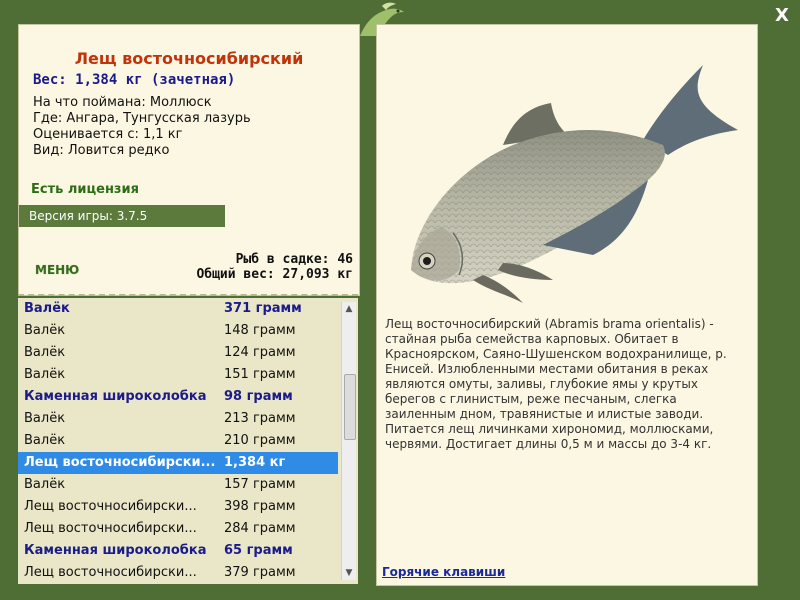  I want to click on list-item-weight: 98 грамм, so click(258, 396).